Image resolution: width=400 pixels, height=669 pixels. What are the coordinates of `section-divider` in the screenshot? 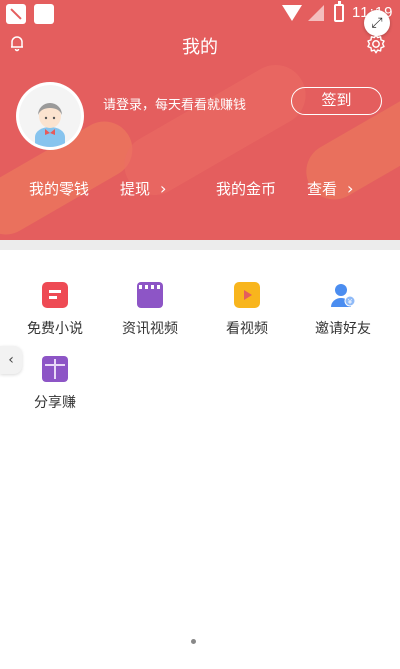 It's located at (200, 245).